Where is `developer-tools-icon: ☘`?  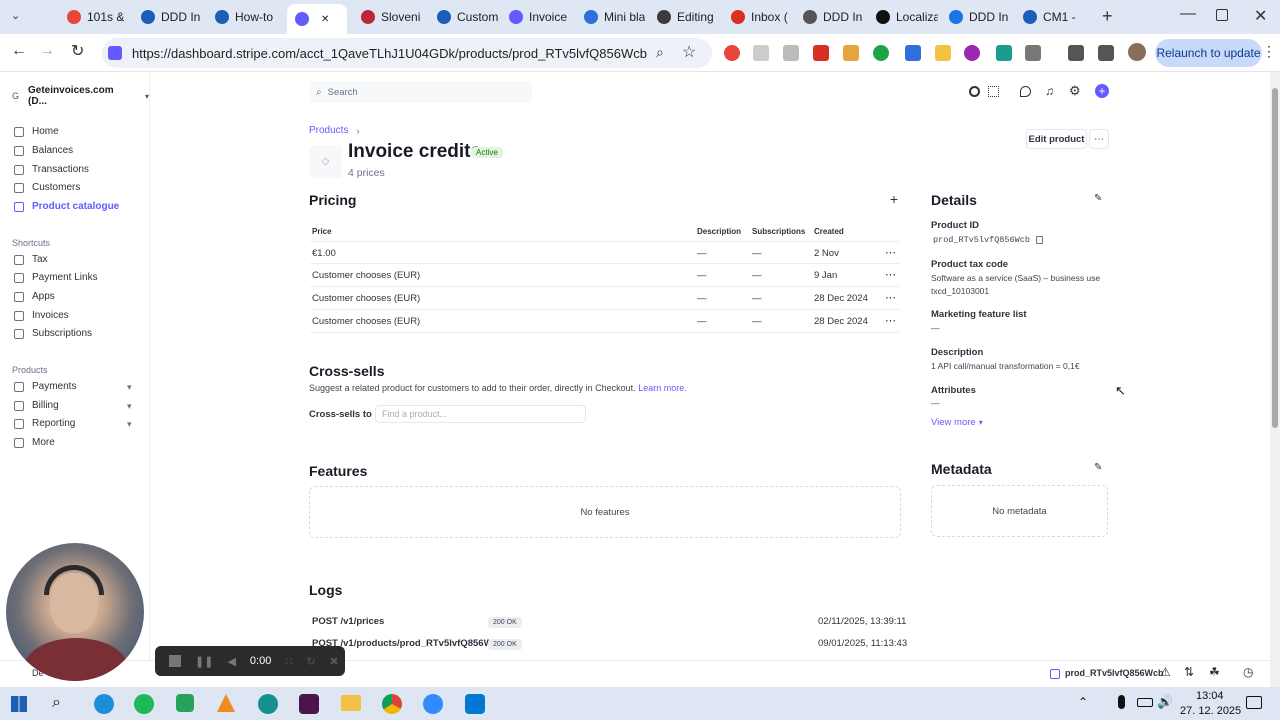 developer-tools-icon: ☘ is located at coordinates (1214, 672).